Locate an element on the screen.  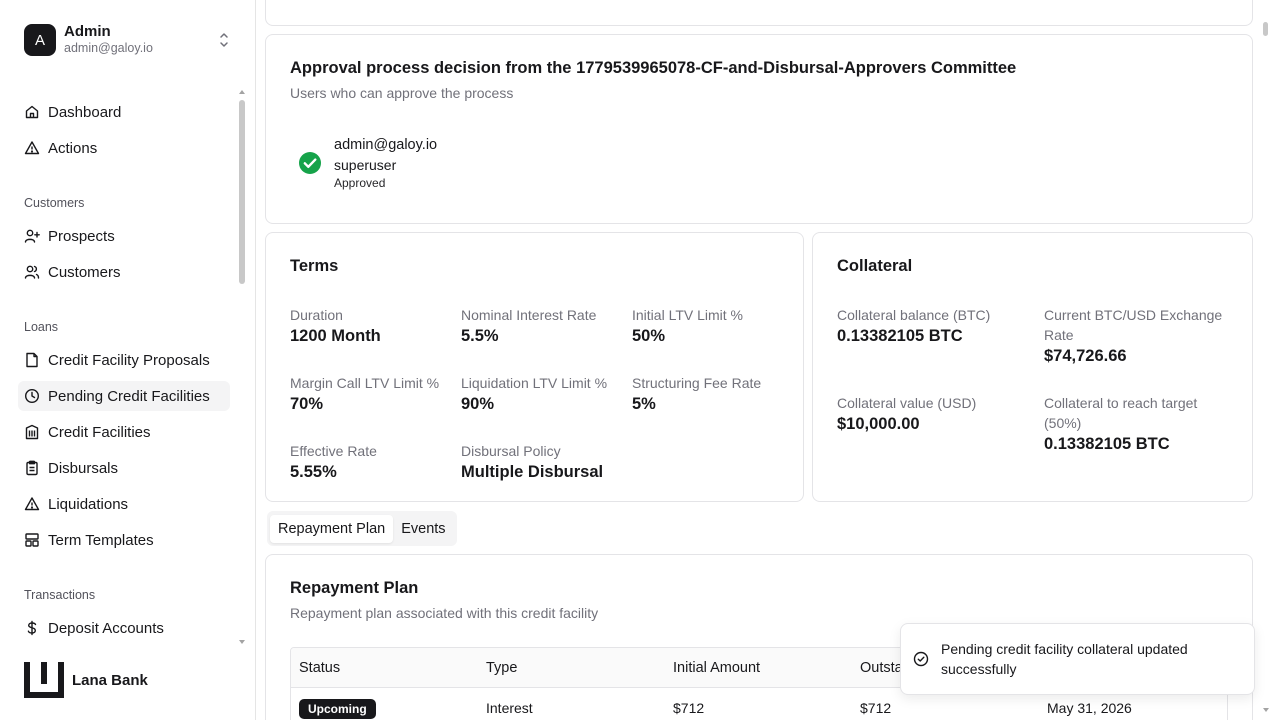
term-margin-call-ltv: Margin Call LTV Limit % 70% is located at coordinates (364, 394).